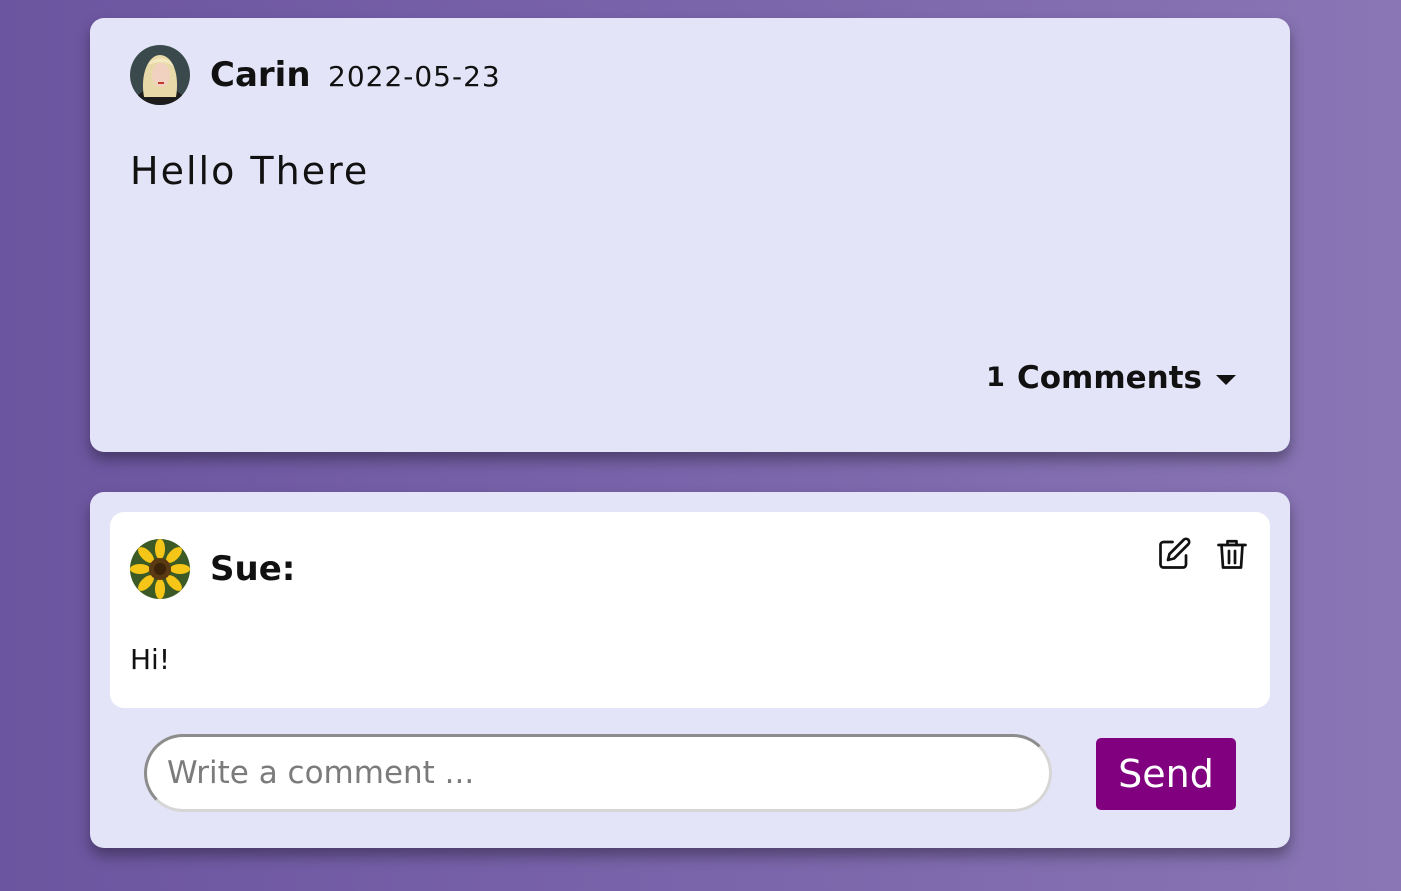 Image resolution: width=1401 pixels, height=891 pixels. I want to click on post-date: 2022-05-23, so click(414, 76).